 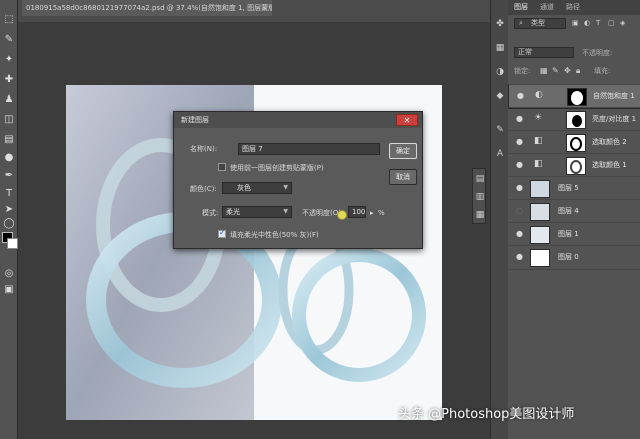 I want to click on brightness-adjustment-icon: ☀, so click(x=538, y=118).